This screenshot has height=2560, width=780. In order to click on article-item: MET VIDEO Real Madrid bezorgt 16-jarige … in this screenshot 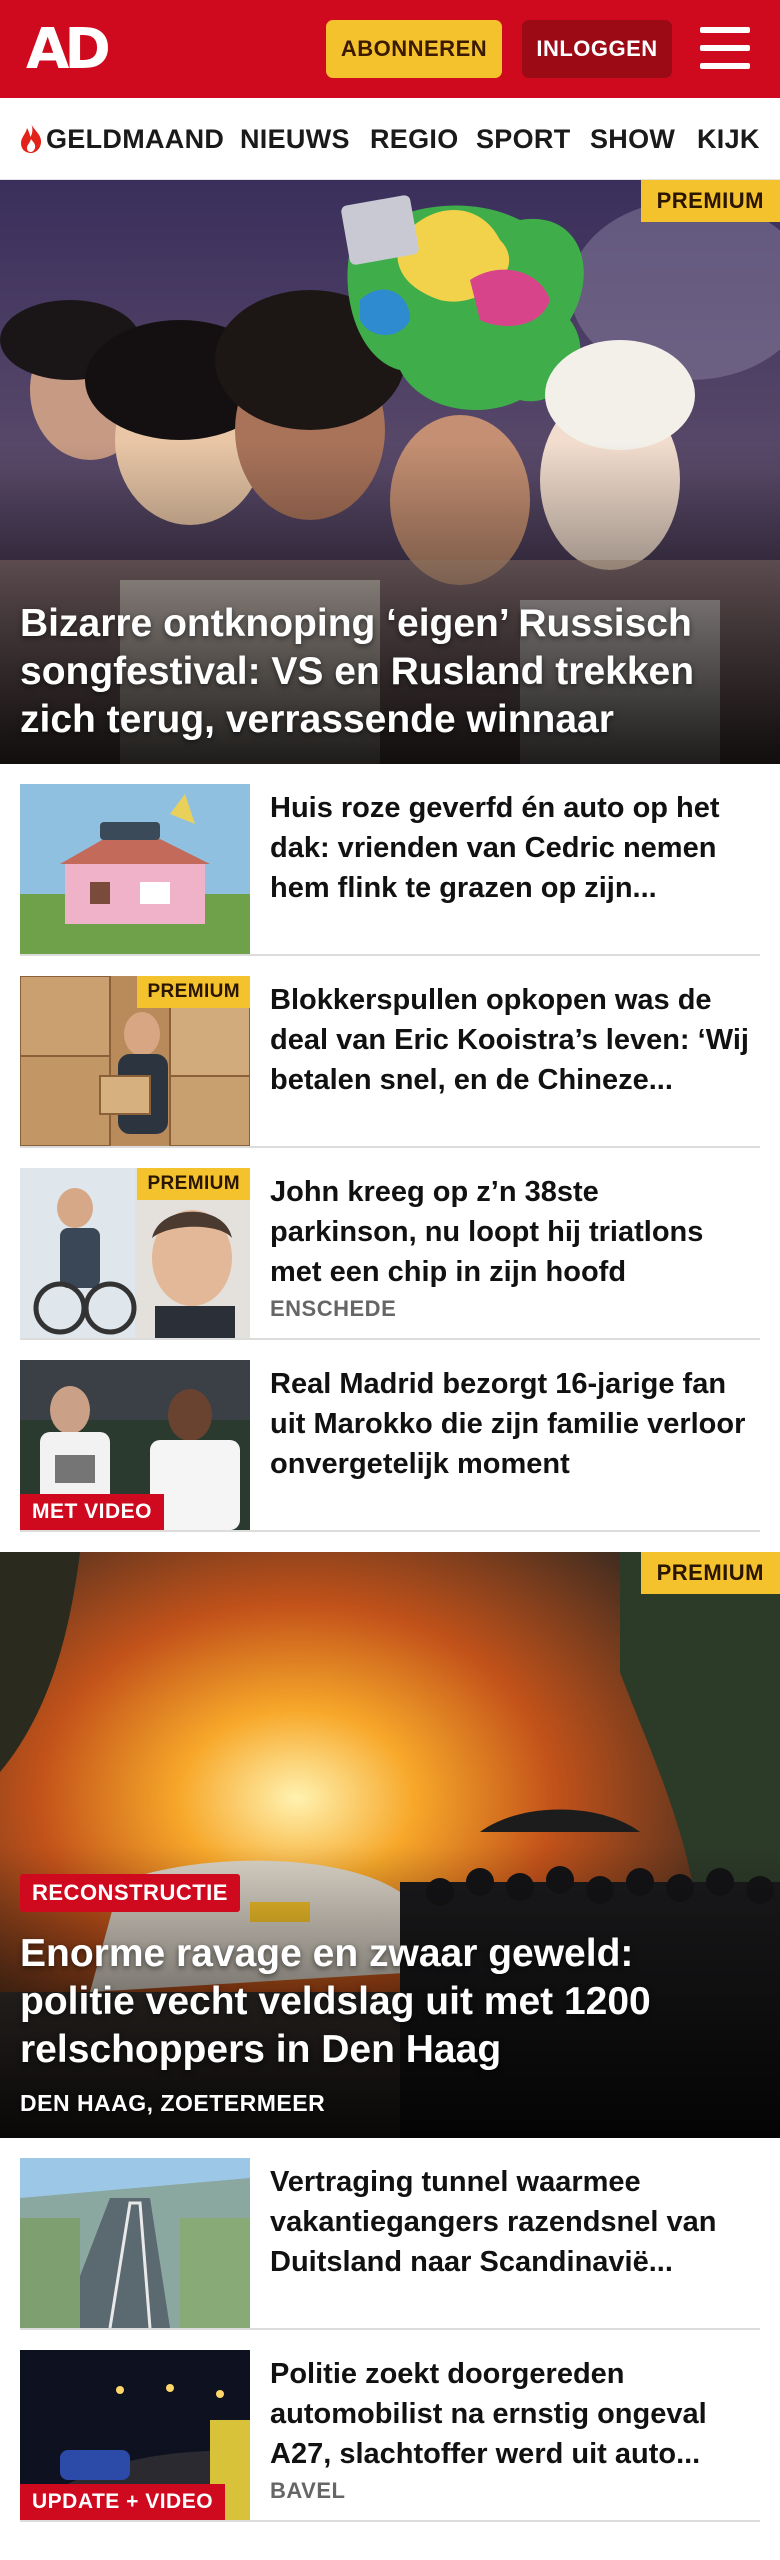, I will do `click(390, 1436)`.